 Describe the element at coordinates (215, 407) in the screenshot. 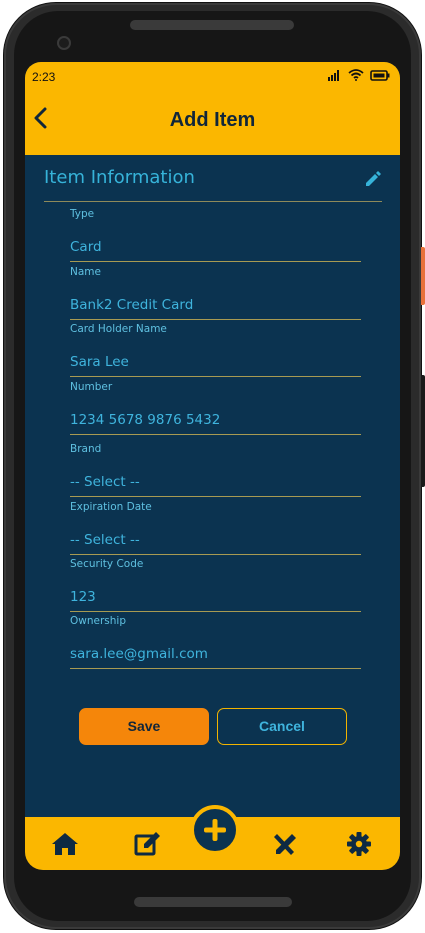

I see `field-number: Number 1234 5678 9876 5432` at that location.